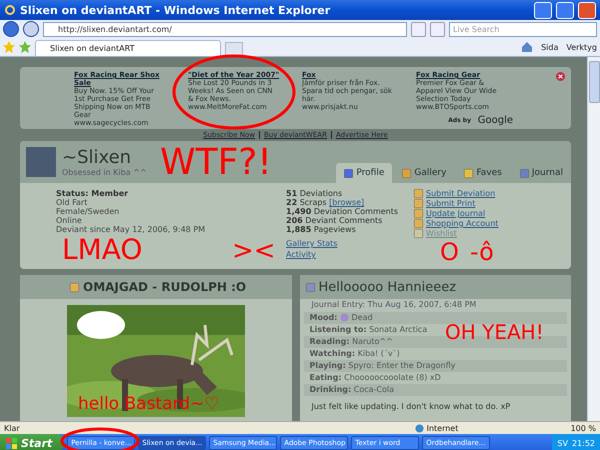  I want to click on profile-detail: Online, so click(69, 220).